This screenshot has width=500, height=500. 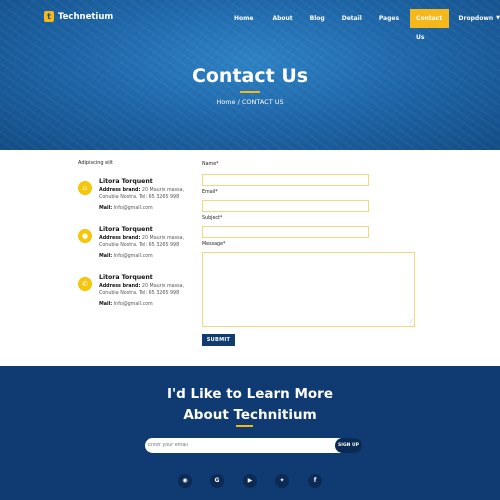 I want to click on message-label: Message*, so click(x=214, y=244).